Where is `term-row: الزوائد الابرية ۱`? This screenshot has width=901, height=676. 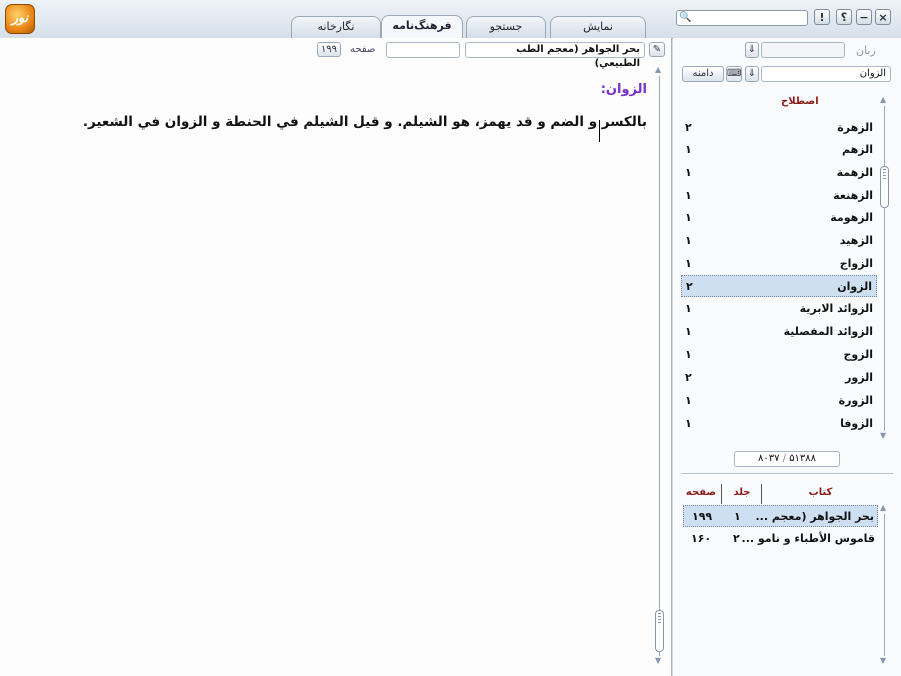 term-row: الزوائد الابرية ۱ is located at coordinates (779, 309).